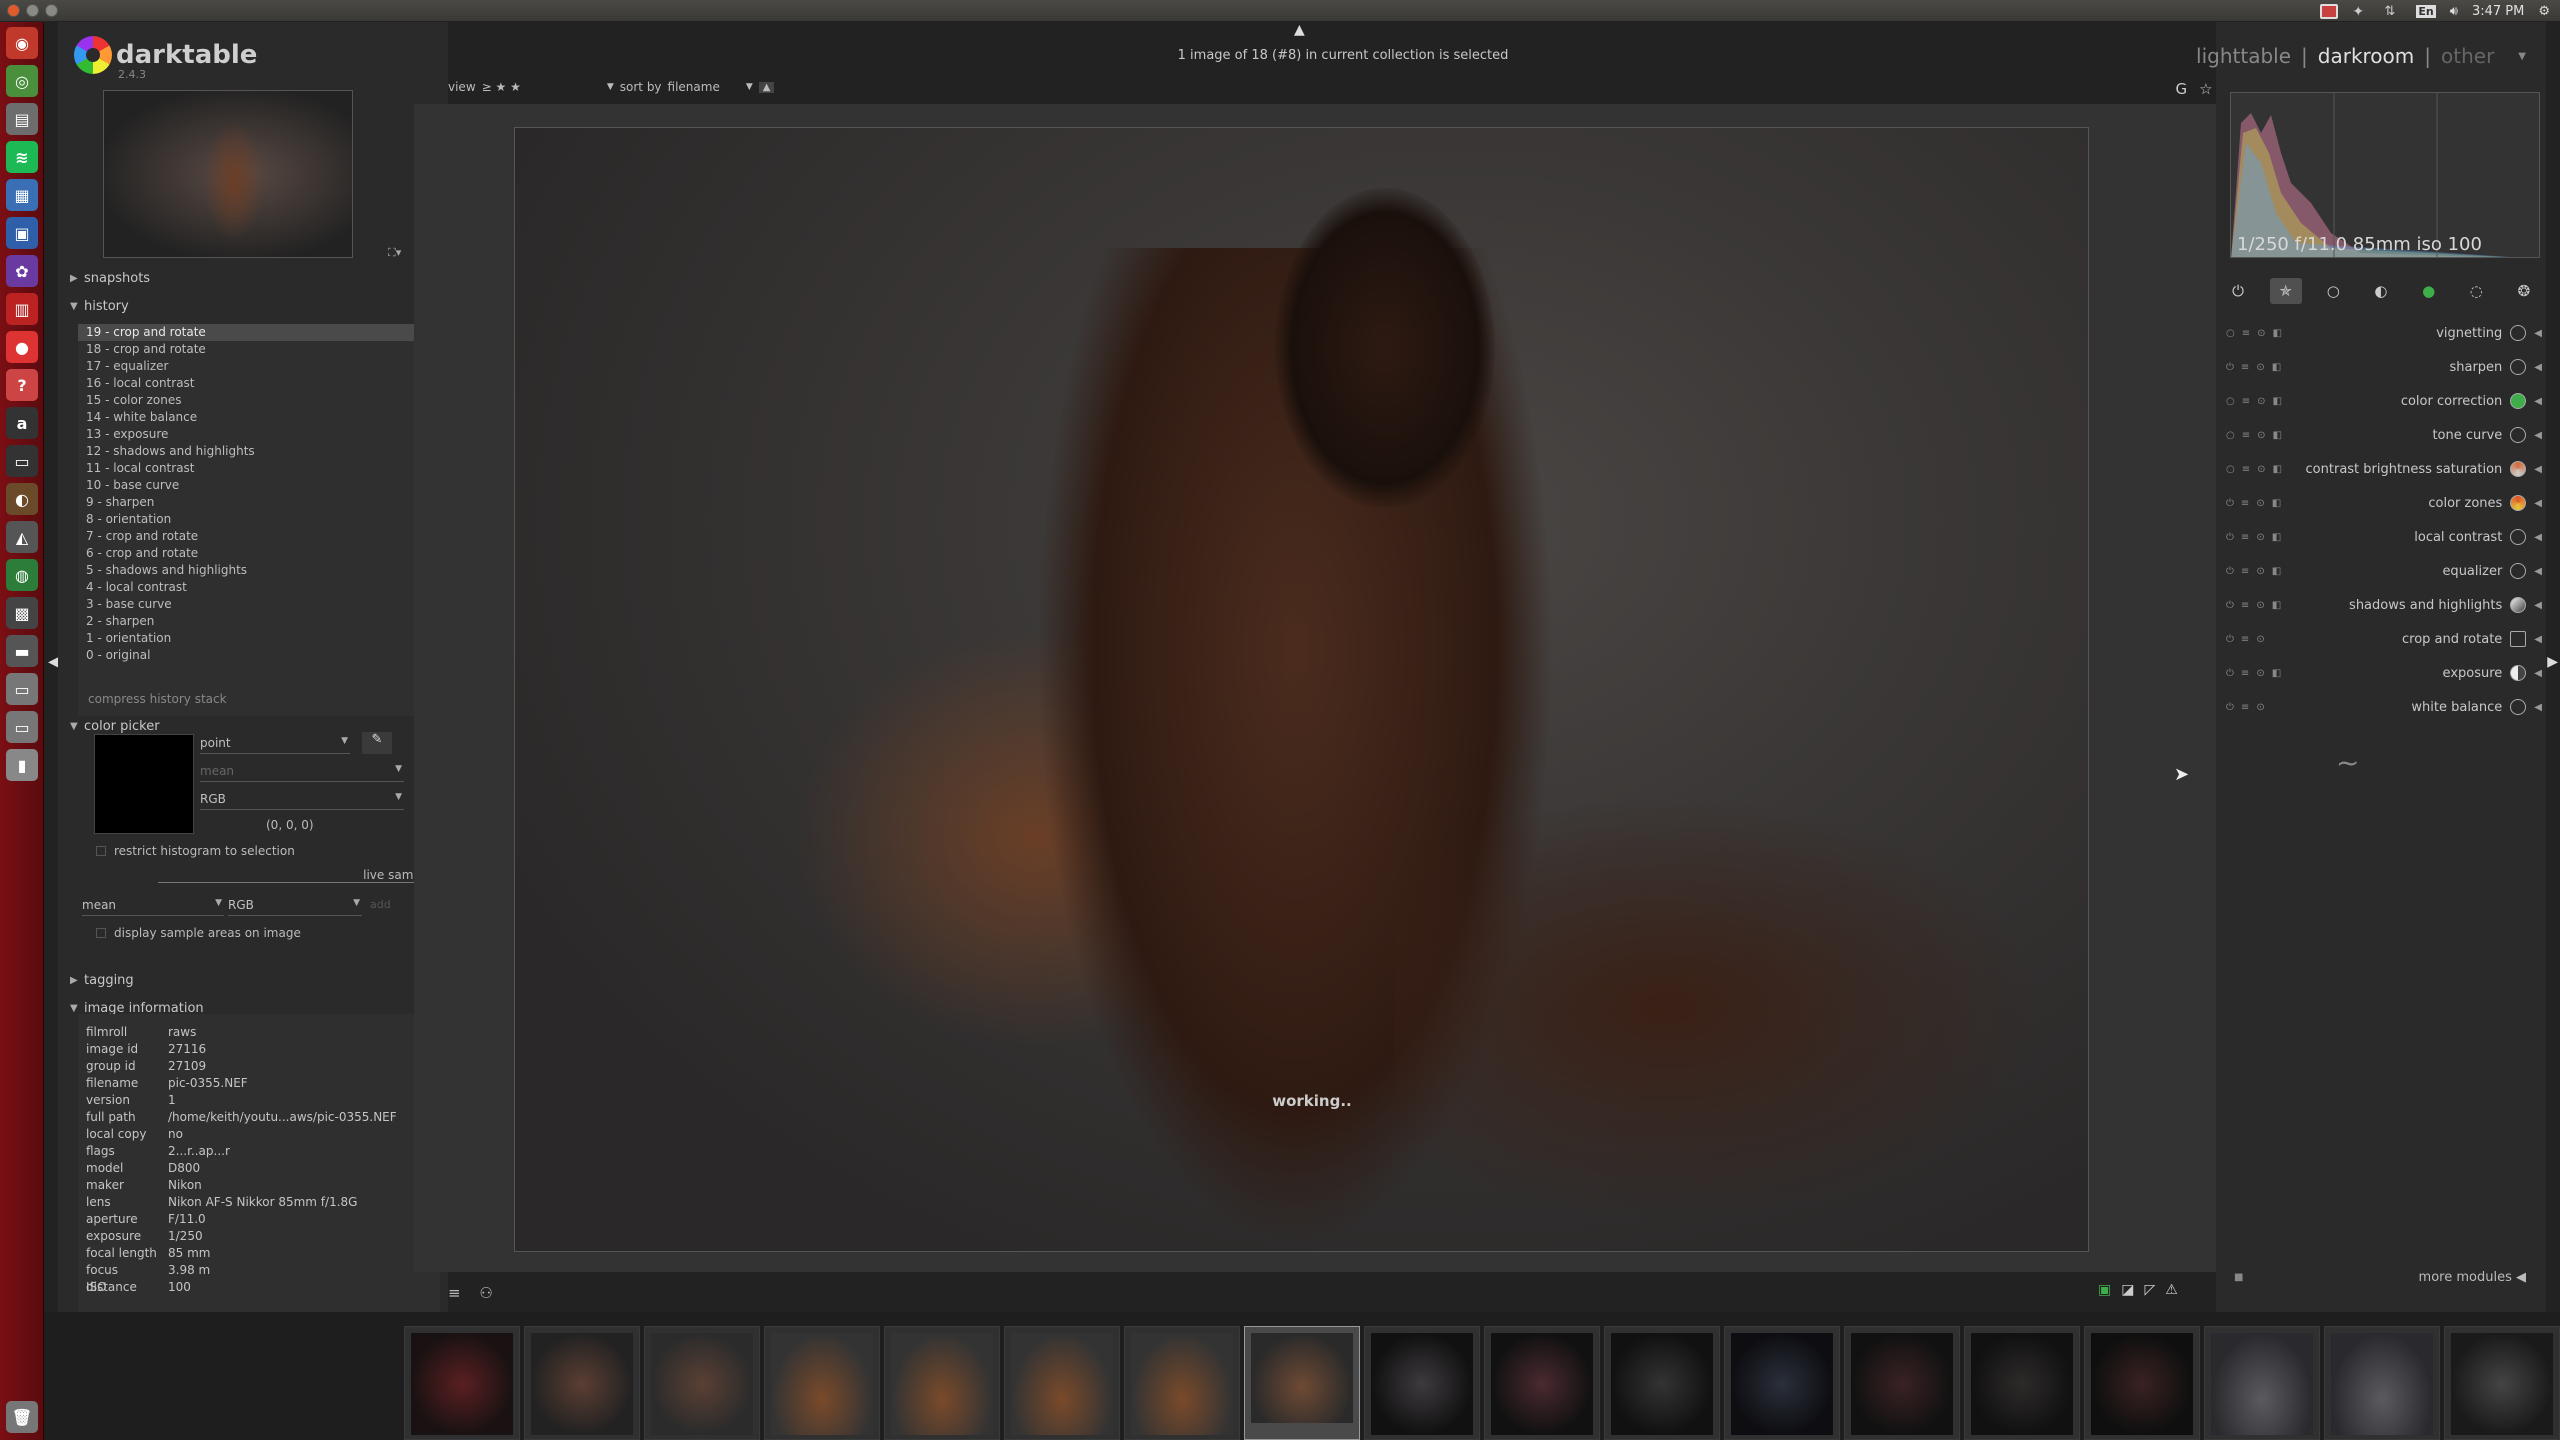 The width and height of the screenshot is (2560, 1440). What do you see at coordinates (2149, 1290) in the screenshot?
I see `gamut-check-icon: ◸` at bounding box center [2149, 1290].